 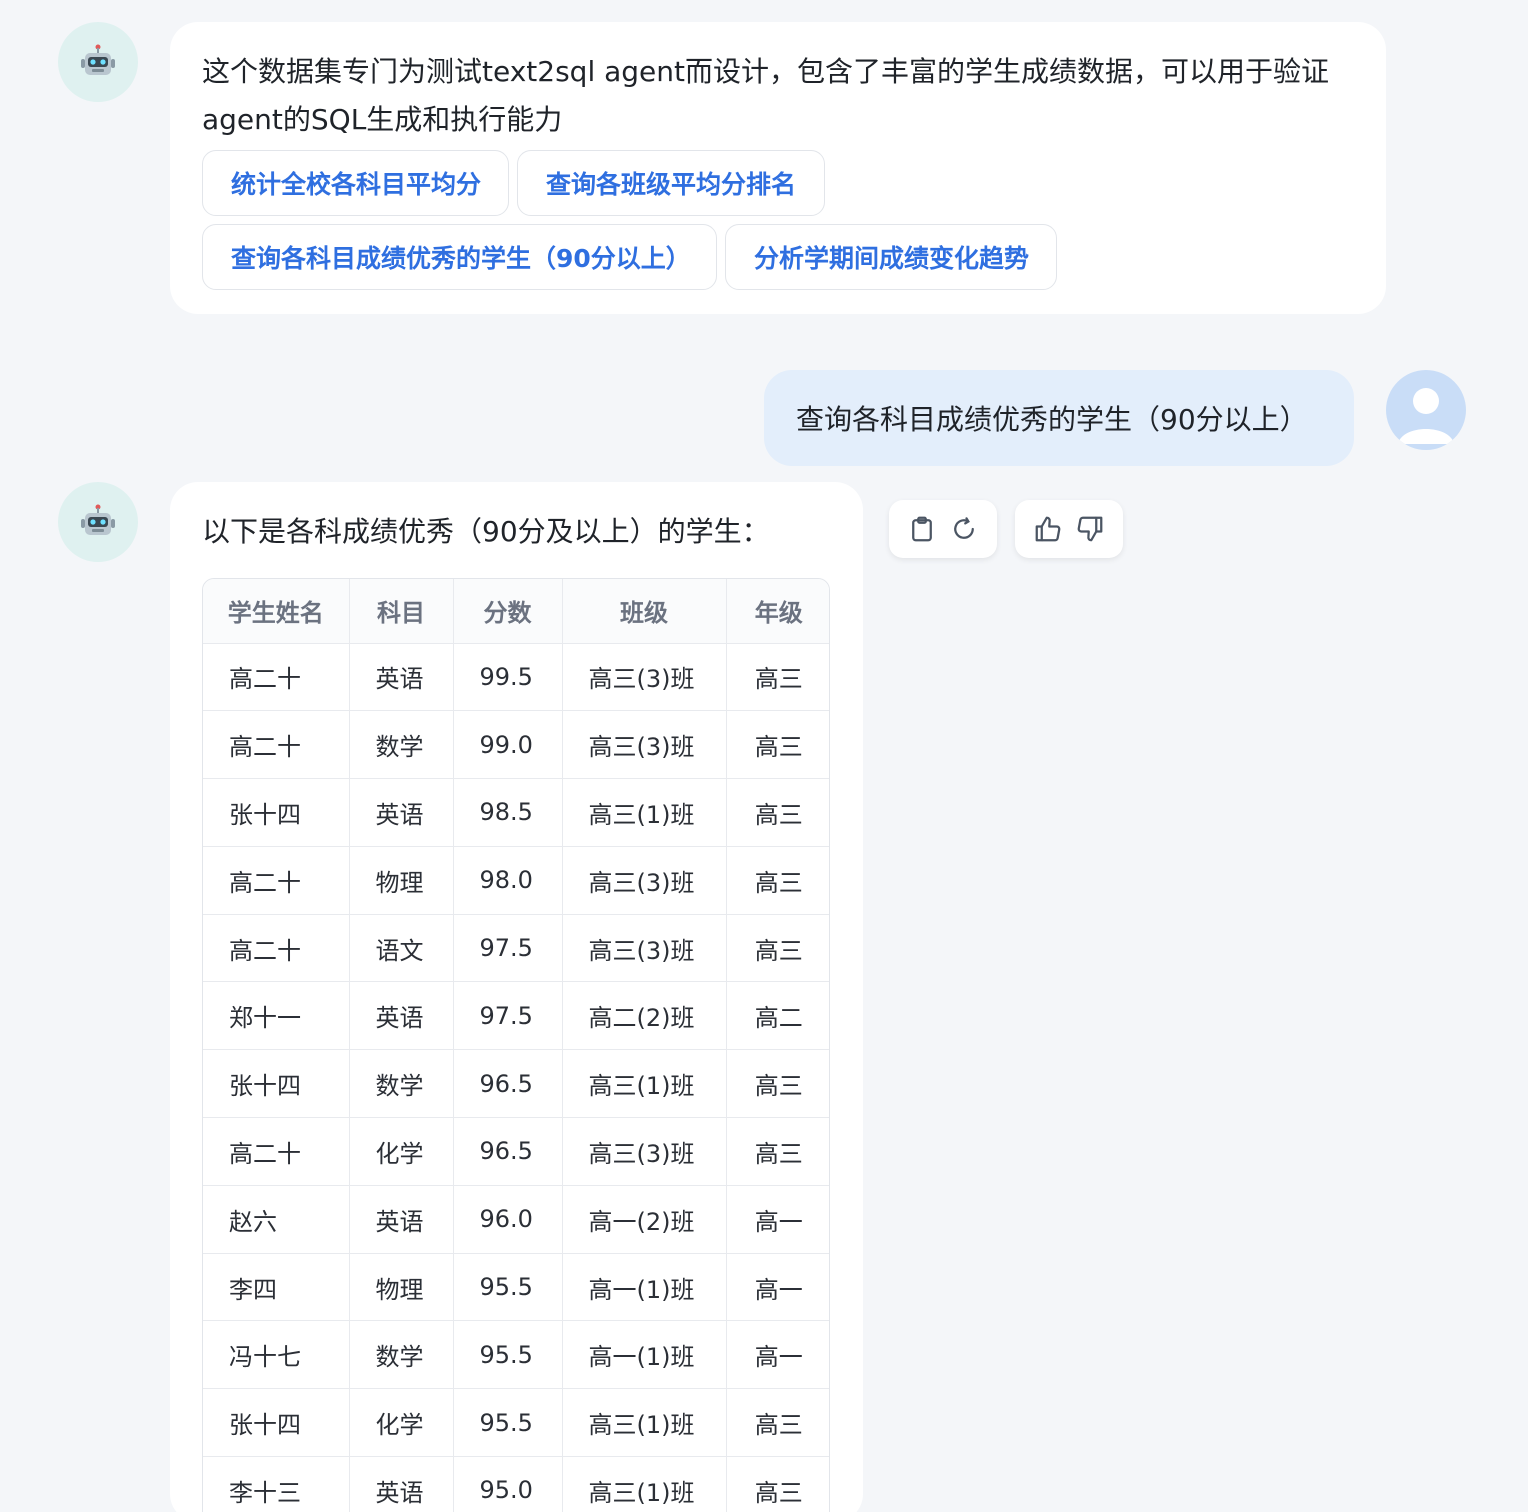 I want to click on table-row: 李十三 英语 95.0 高三(1)班 高三, so click(x=516, y=1484).